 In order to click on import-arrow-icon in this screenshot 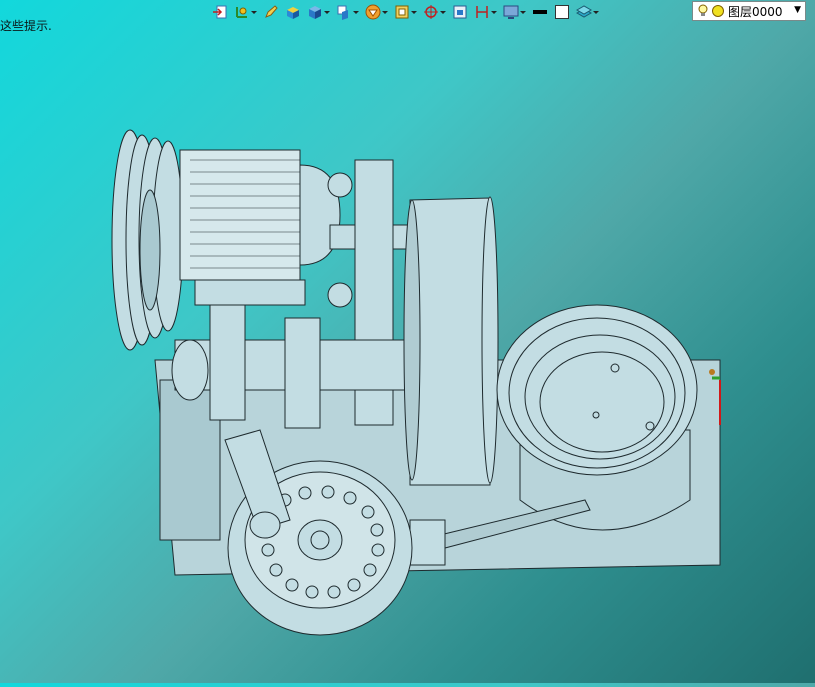, I will do `click(220, 12)`.